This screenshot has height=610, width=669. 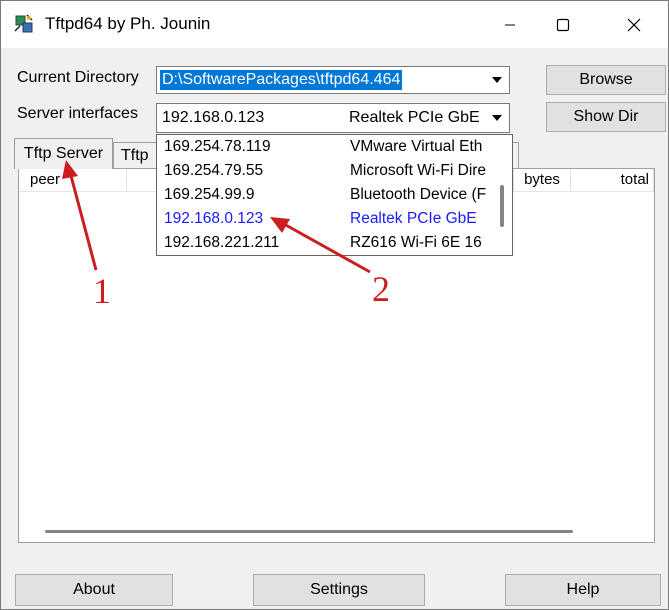 What do you see at coordinates (333, 118) in the screenshot?
I see `server-interfaces-combo: 192.168.0.123 Realtek PCIe GbE` at bounding box center [333, 118].